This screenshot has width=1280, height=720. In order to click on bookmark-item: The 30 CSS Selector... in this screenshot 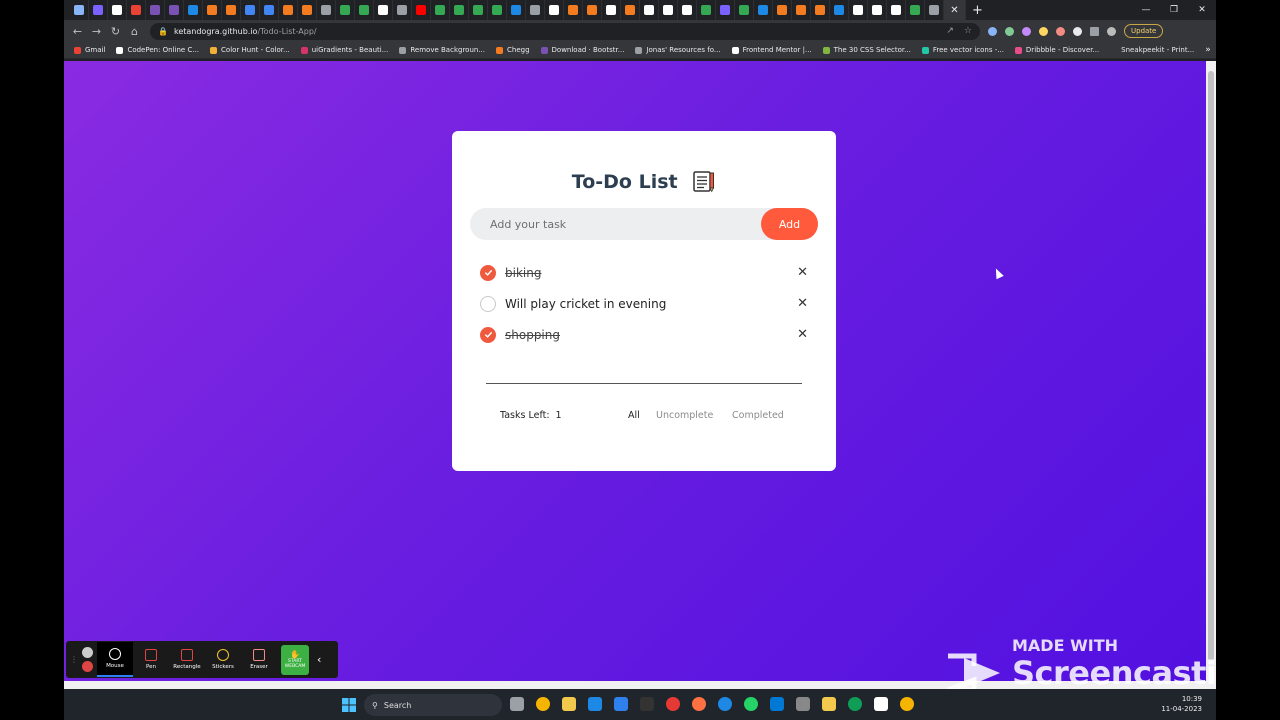, I will do `click(866, 50)`.